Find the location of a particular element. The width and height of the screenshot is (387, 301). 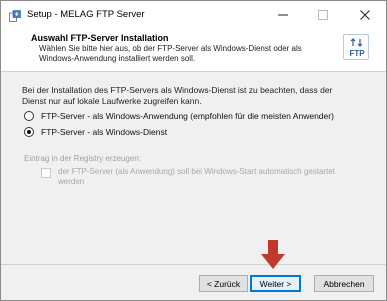

back-button: < Zurück is located at coordinates (223, 283).